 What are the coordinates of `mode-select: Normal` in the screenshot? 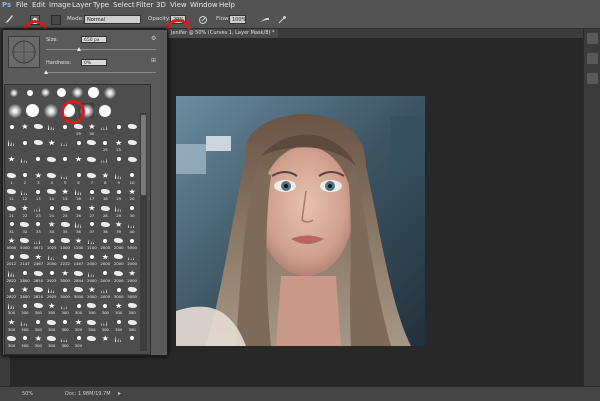 It's located at (112, 19).